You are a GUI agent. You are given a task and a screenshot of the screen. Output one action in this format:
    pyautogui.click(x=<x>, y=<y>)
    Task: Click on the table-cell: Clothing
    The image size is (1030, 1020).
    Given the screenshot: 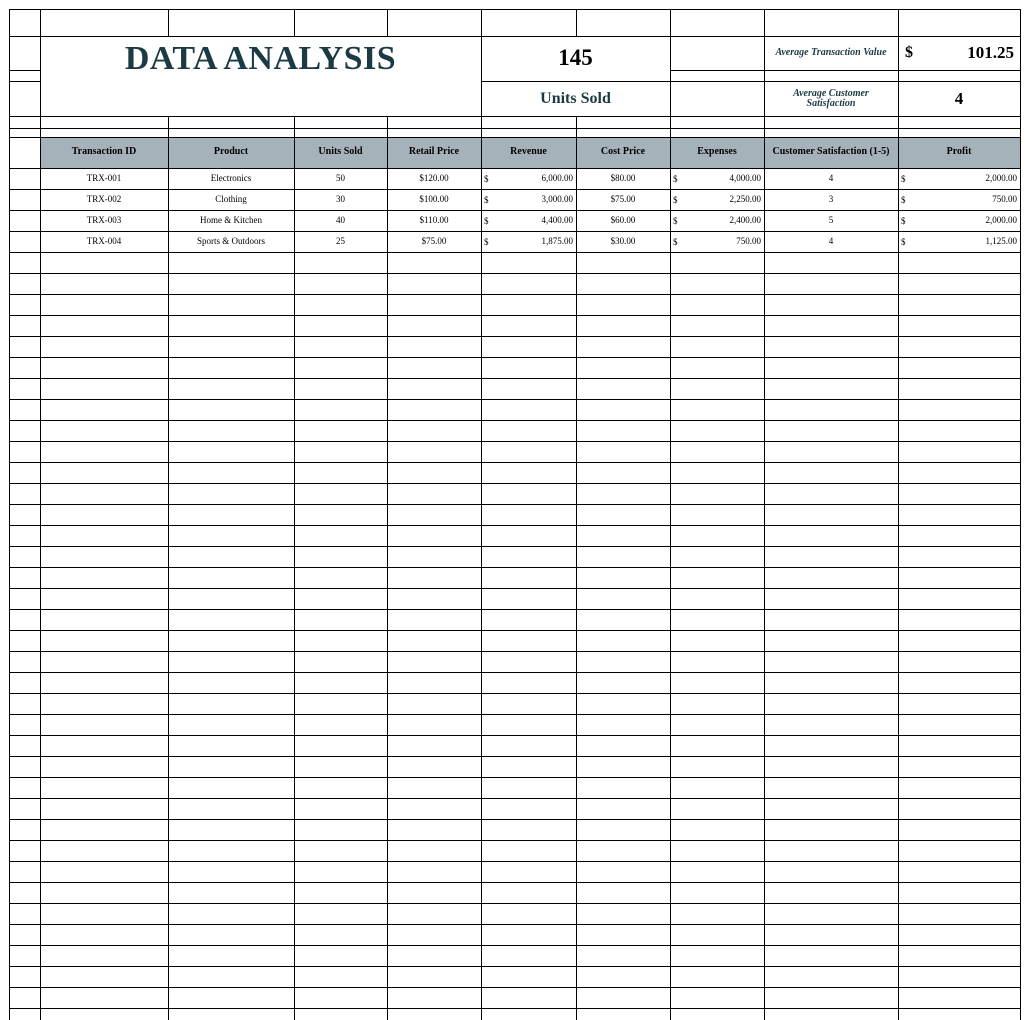 What is the action you would take?
    pyautogui.click(x=231, y=199)
    